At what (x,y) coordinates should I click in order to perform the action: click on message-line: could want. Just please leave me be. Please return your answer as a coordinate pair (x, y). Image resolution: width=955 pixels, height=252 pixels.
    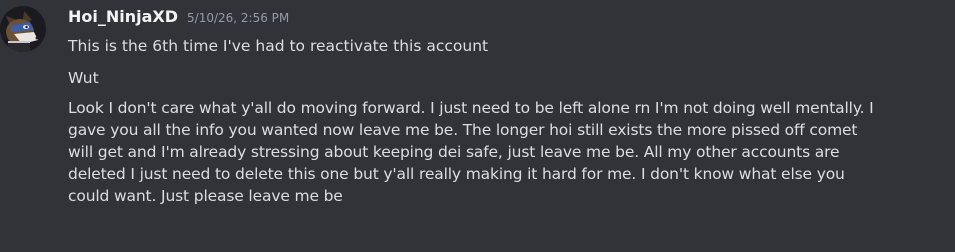
    Looking at the image, I should click on (205, 196).